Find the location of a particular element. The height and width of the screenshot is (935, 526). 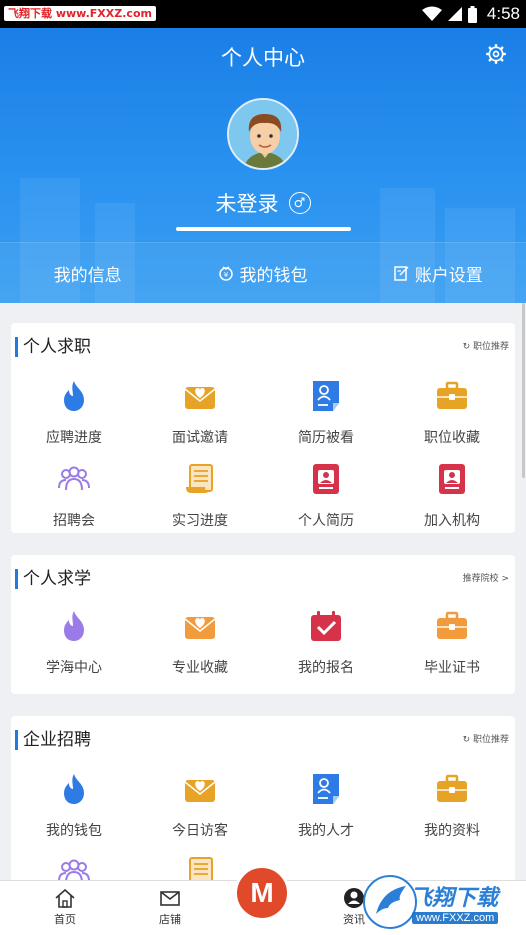

status-bar: 飞翔下载 www.FXXZ.com 4:58 is located at coordinates (263, 14).